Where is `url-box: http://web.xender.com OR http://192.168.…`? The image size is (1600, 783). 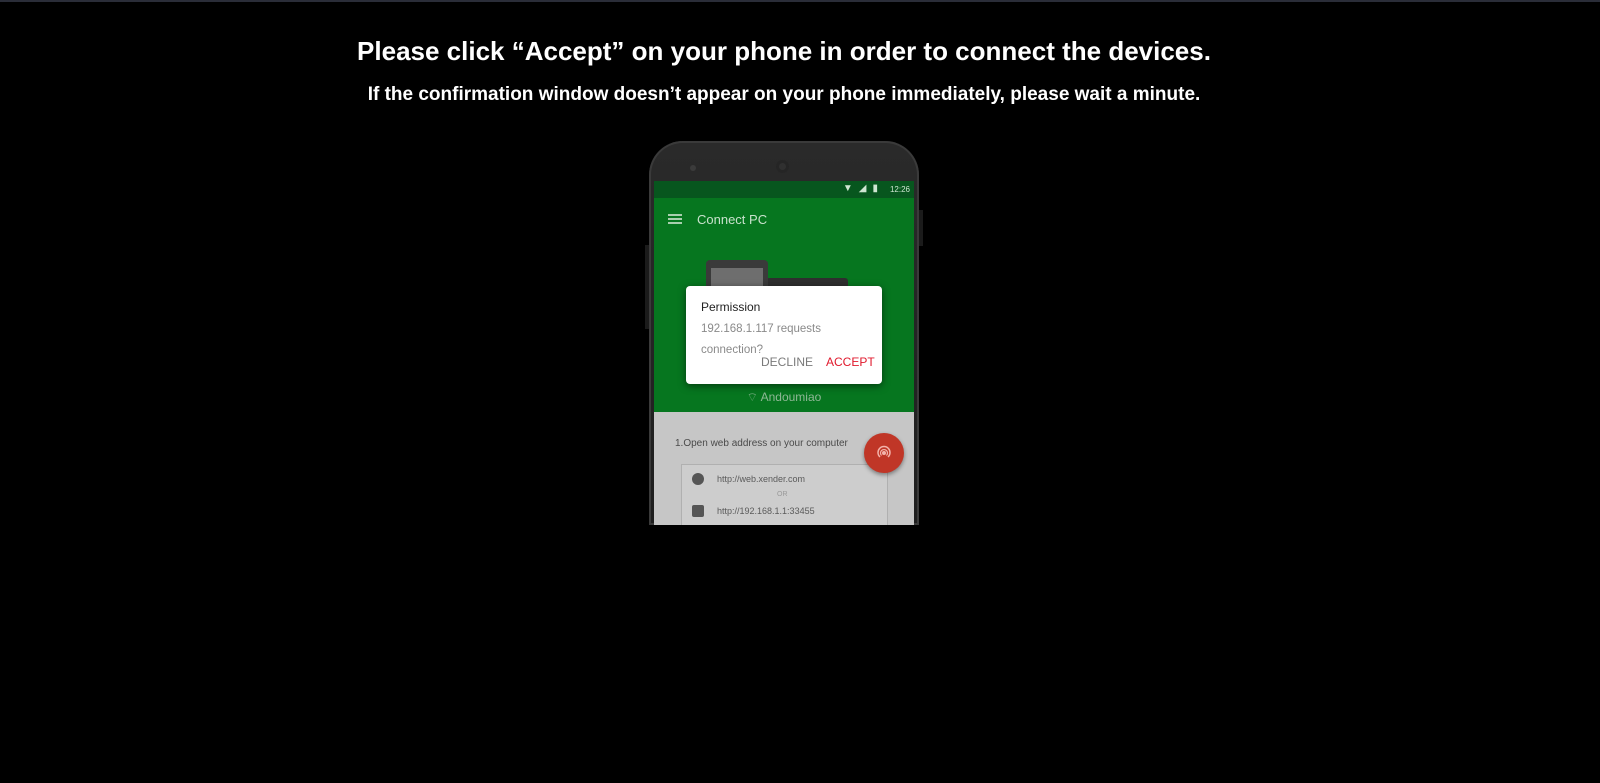
url-box: http://web.xender.com OR http://192.168.… is located at coordinates (784, 494).